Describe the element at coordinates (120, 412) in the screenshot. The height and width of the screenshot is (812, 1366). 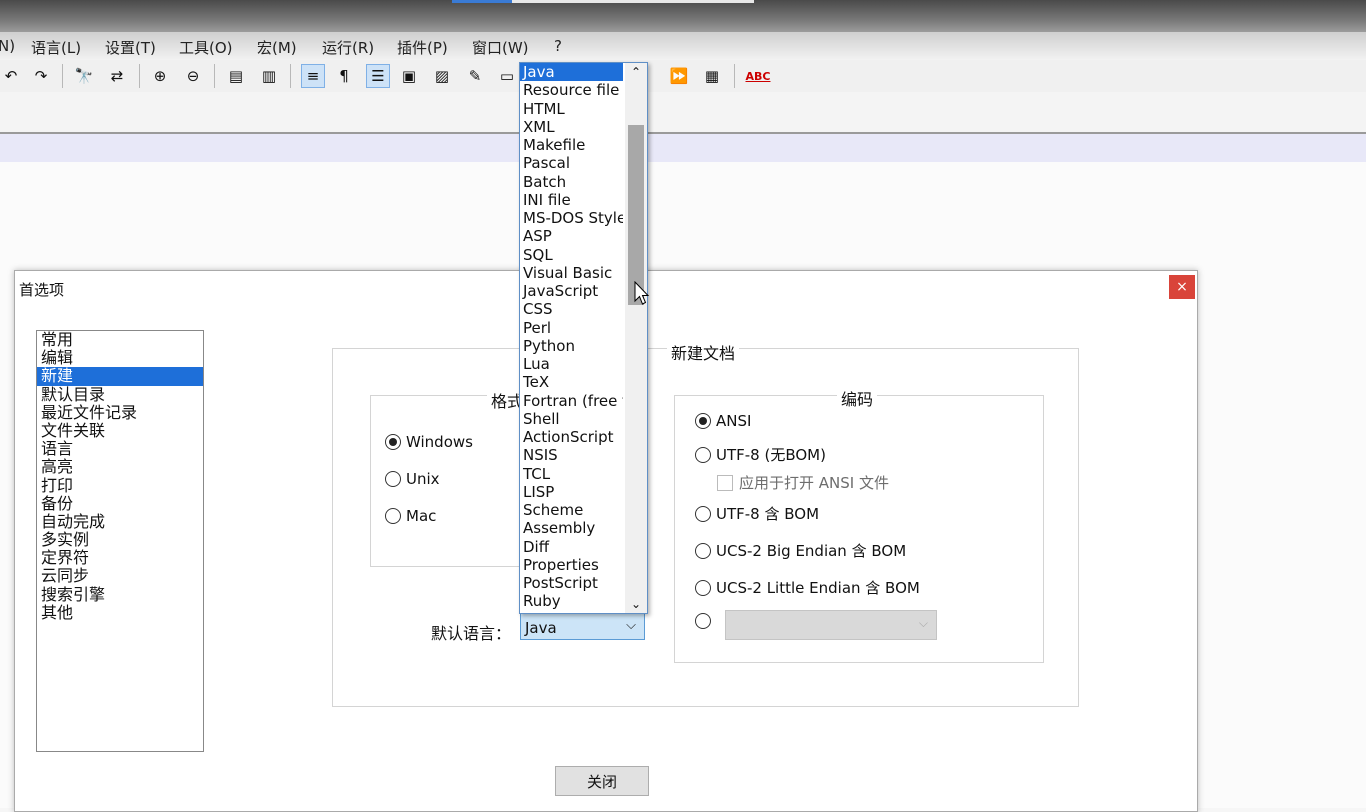
I see `category-item: 最近文件记录` at that location.